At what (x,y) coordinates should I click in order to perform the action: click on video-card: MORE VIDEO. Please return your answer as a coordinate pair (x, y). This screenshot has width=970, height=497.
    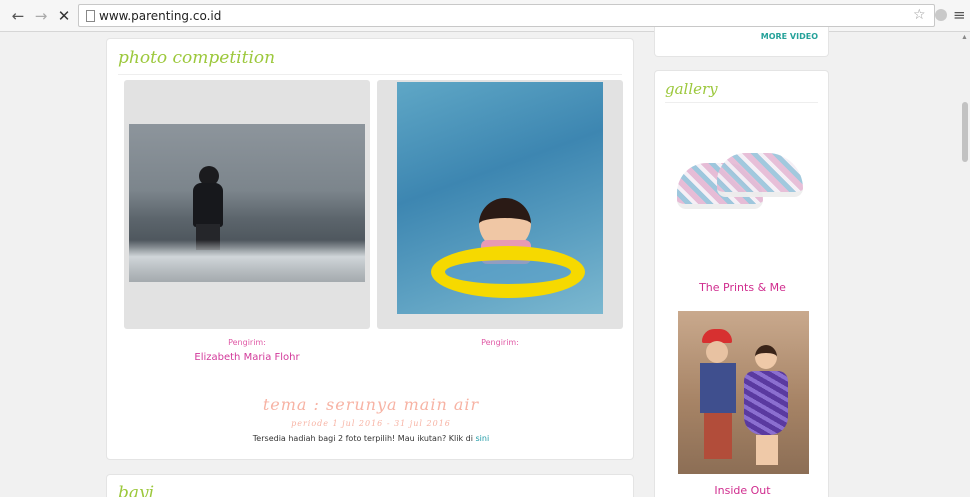
    Looking at the image, I should click on (741, 42).